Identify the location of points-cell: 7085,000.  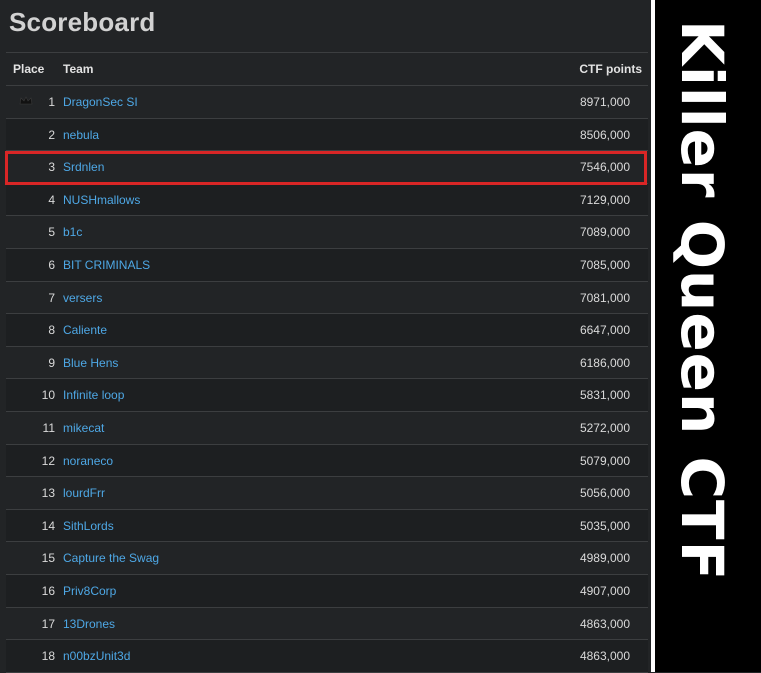
(604, 264).